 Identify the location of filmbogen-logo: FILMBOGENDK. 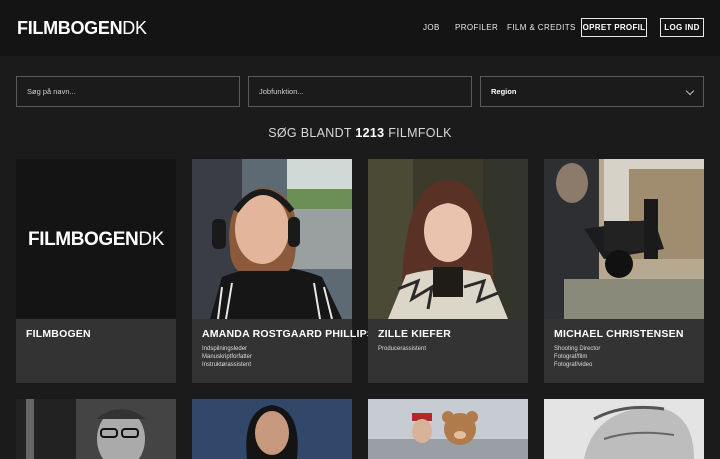
(95, 239).